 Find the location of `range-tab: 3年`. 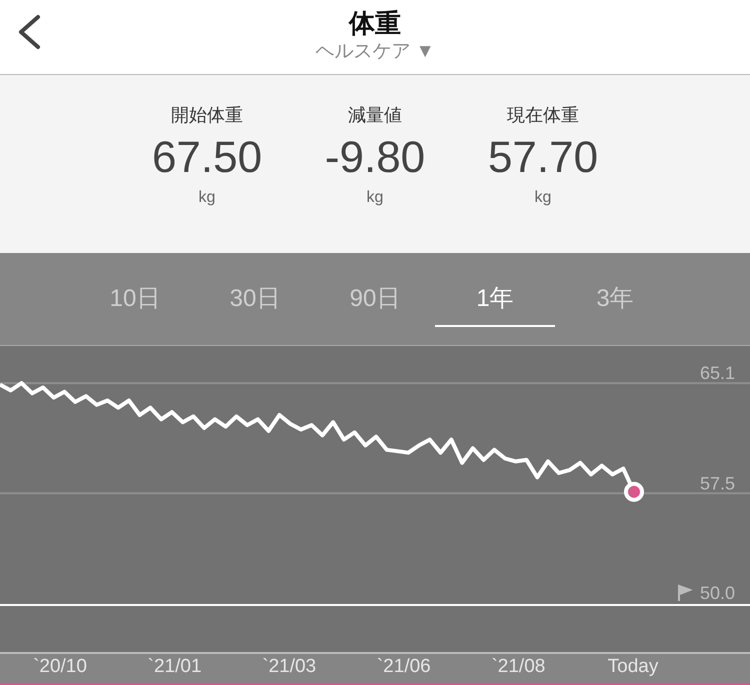

range-tab: 3年 is located at coordinates (615, 299).